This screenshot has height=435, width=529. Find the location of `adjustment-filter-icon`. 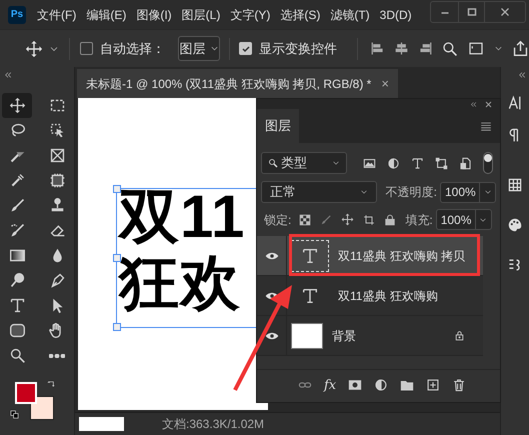

adjustment-filter-icon is located at coordinates (393, 163).